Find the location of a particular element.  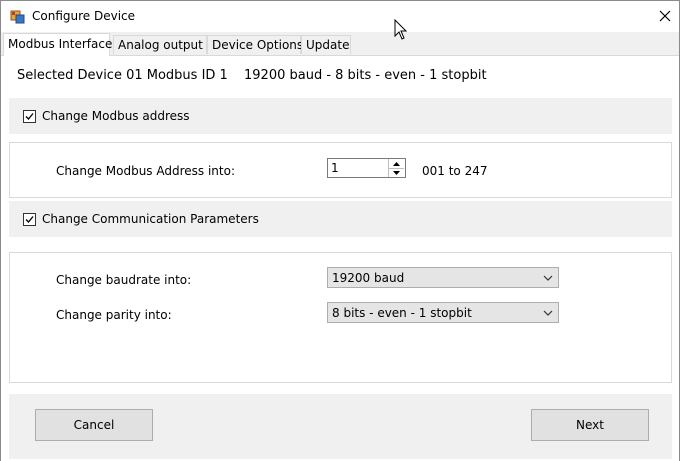

change-comm-checkbox is located at coordinates (29, 219).